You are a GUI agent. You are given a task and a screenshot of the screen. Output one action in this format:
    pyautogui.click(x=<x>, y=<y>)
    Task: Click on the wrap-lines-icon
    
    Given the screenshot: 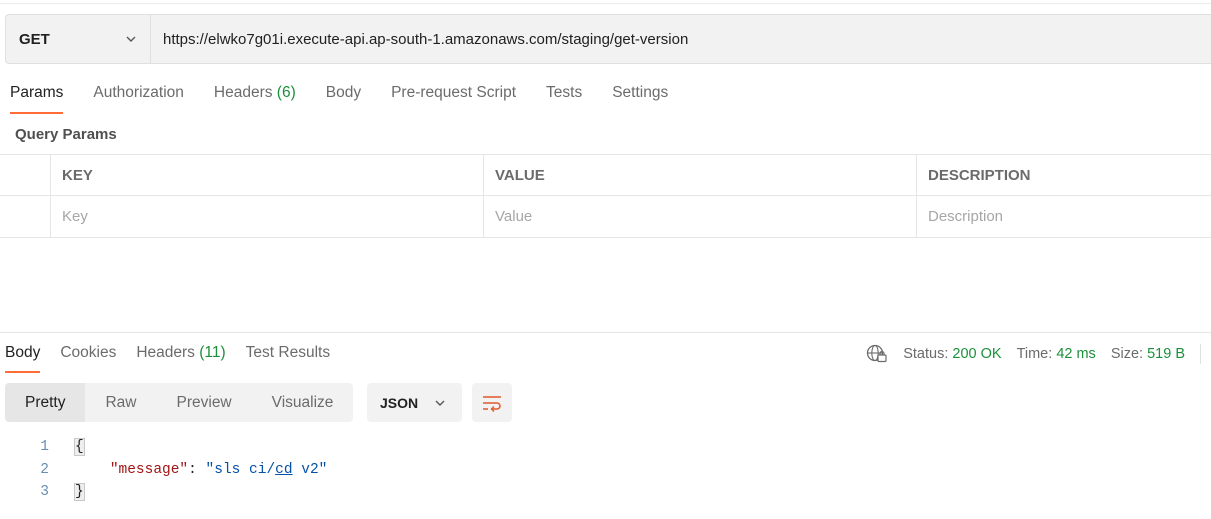 What is the action you would take?
    pyautogui.click(x=492, y=403)
    